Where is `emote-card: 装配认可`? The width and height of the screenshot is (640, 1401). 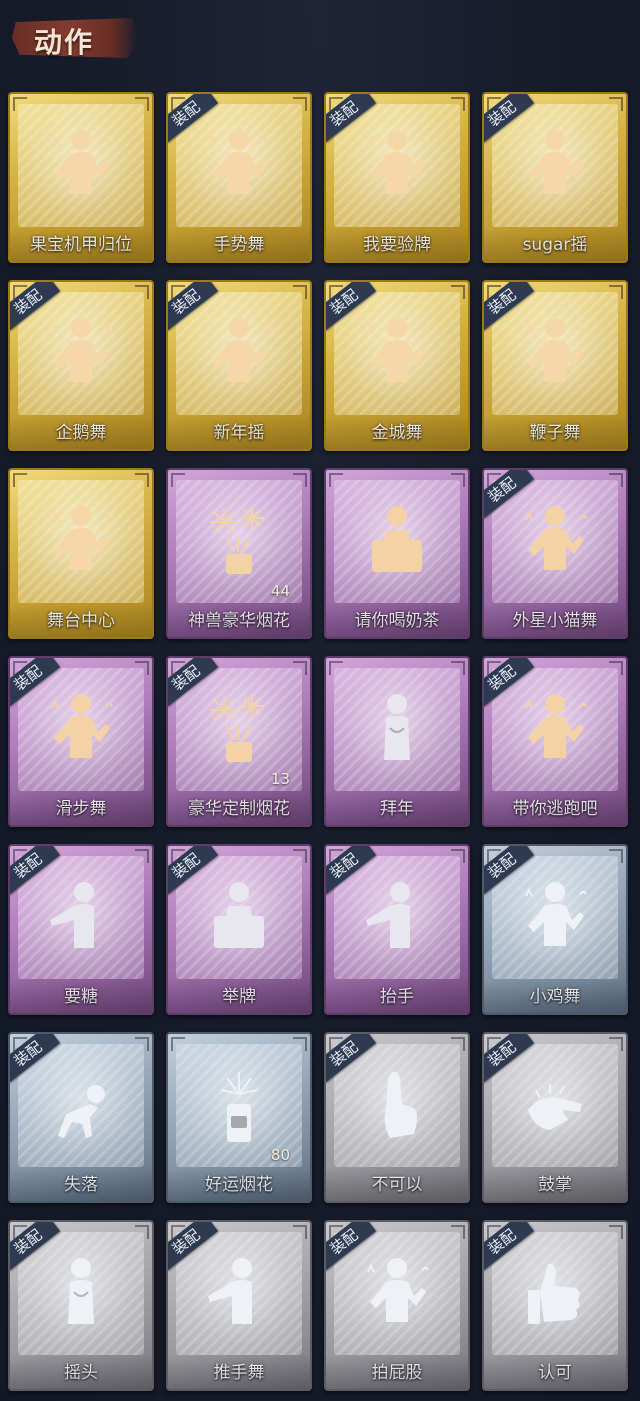 emote-card: 装配认可 is located at coordinates (555, 1305).